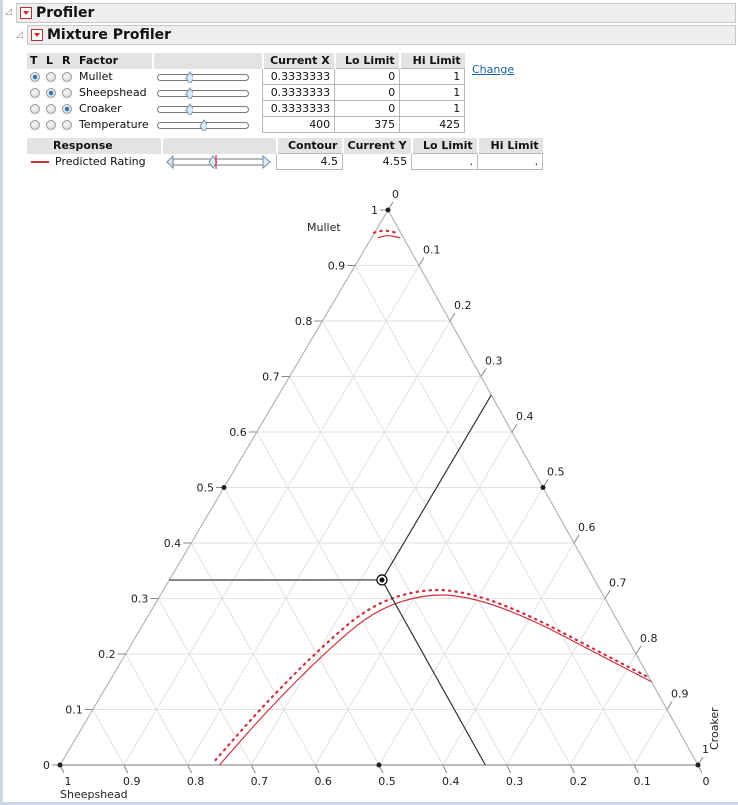 The height and width of the screenshot is (805, 738). I want to click on slider-track, so click(218, 161).